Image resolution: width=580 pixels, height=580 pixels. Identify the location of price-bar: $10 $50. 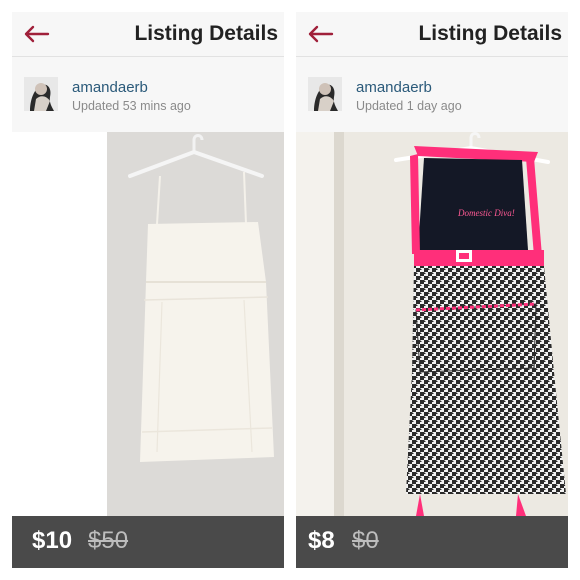
(148, 542).